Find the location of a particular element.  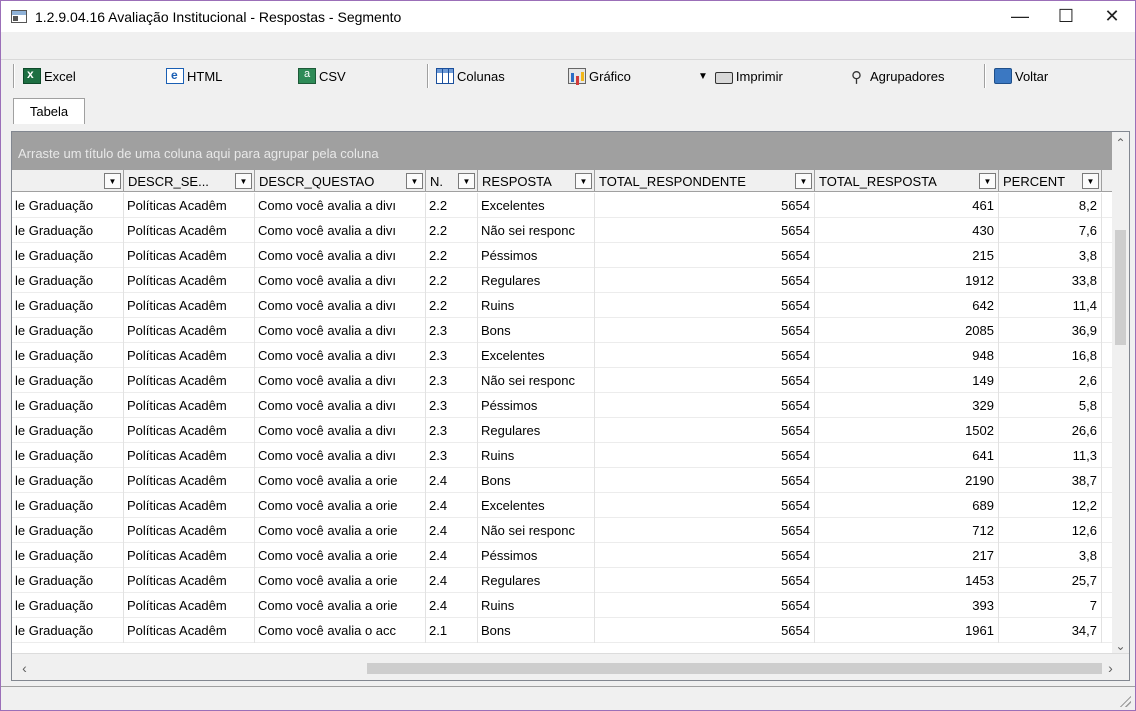

cell-col-percent: 12,2 is located at coordinates (1050, 505).